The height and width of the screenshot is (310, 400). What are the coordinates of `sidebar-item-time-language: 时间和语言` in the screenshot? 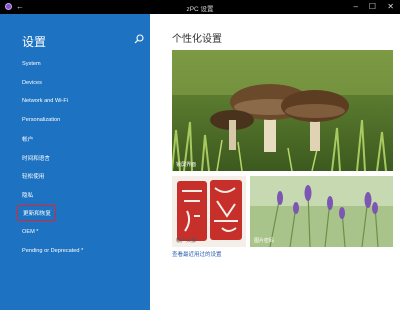 It's located at (36, 158).